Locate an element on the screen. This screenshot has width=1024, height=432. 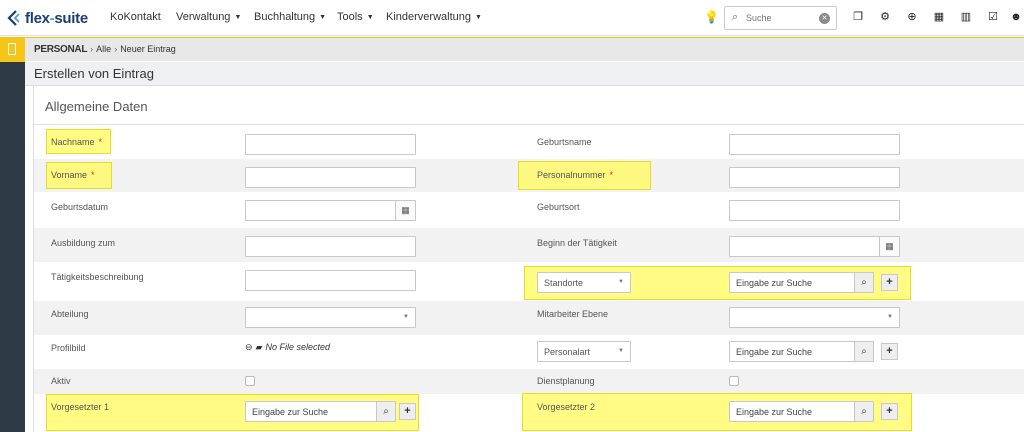
label-geburtsname: Geburtsname is located at coordinates (564, 142).